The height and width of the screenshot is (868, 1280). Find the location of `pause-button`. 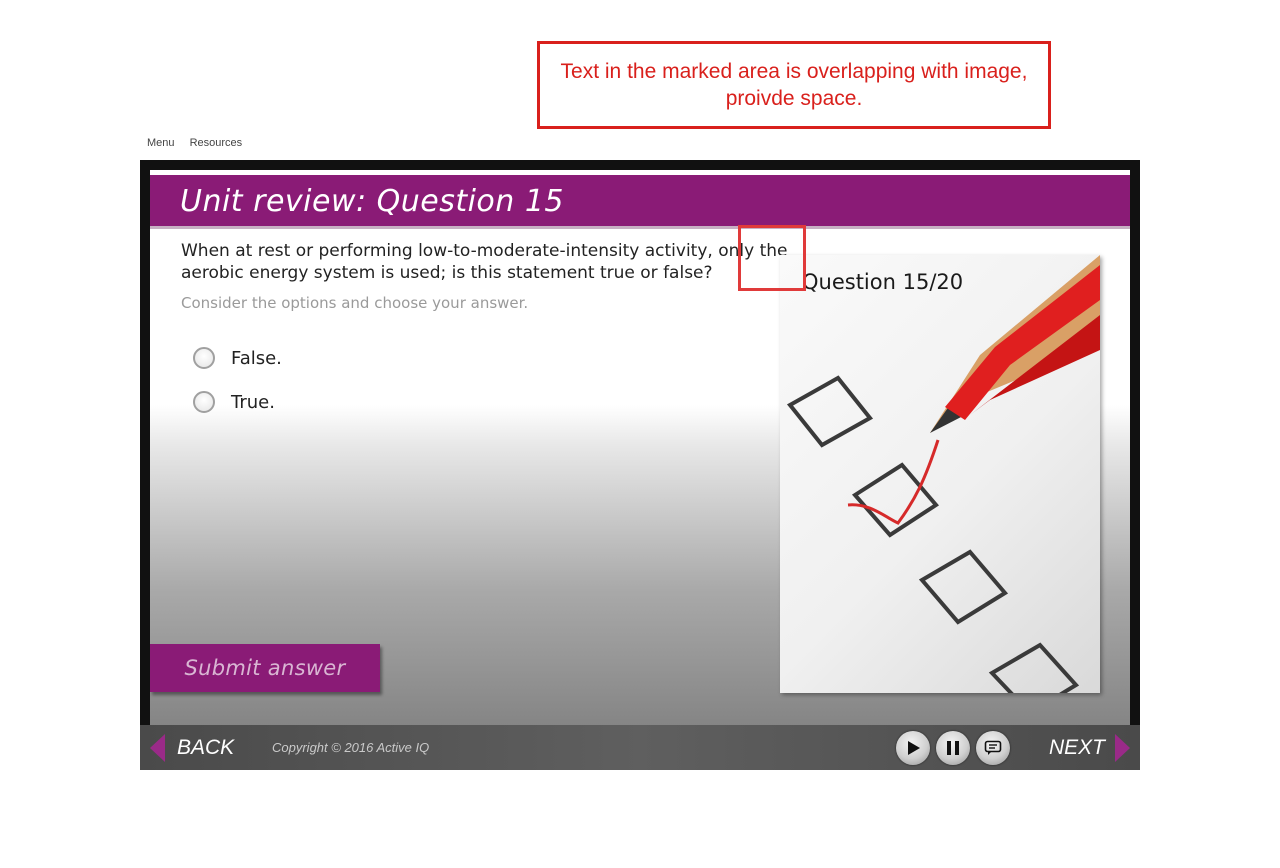

pause-button is located at coordinates (953, 748).